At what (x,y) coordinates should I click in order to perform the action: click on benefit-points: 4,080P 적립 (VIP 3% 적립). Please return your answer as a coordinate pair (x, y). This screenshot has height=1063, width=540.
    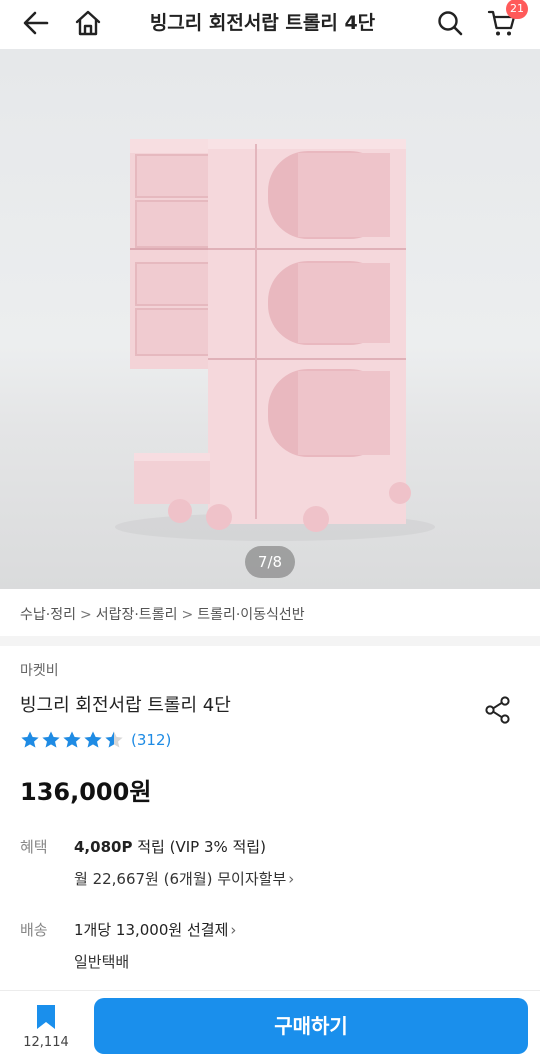
    Looking at the image, I should click on (170, 846).